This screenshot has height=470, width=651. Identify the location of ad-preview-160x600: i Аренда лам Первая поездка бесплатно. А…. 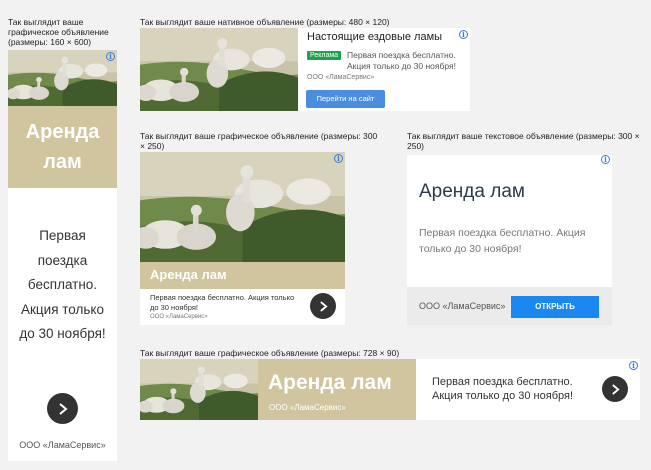
(62, 255).